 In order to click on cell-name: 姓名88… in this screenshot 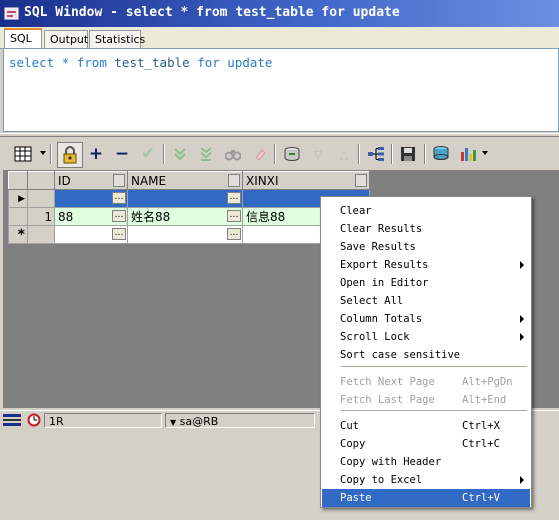, I will do `click(185, 216)`.